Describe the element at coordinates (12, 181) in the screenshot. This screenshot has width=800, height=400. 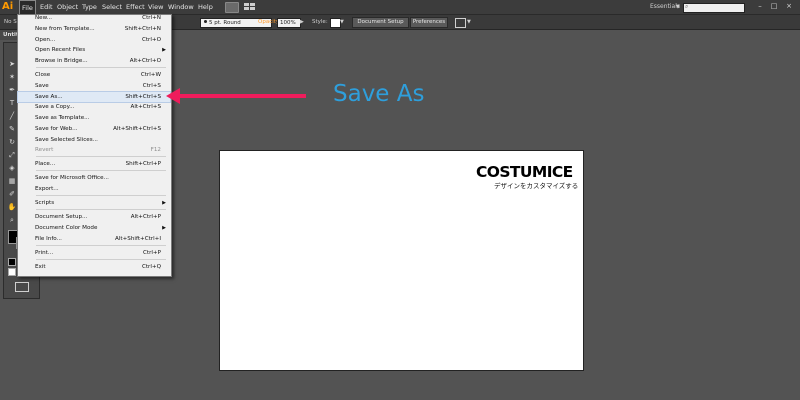
I see `mesh-tool-icon: ▦` at that location.